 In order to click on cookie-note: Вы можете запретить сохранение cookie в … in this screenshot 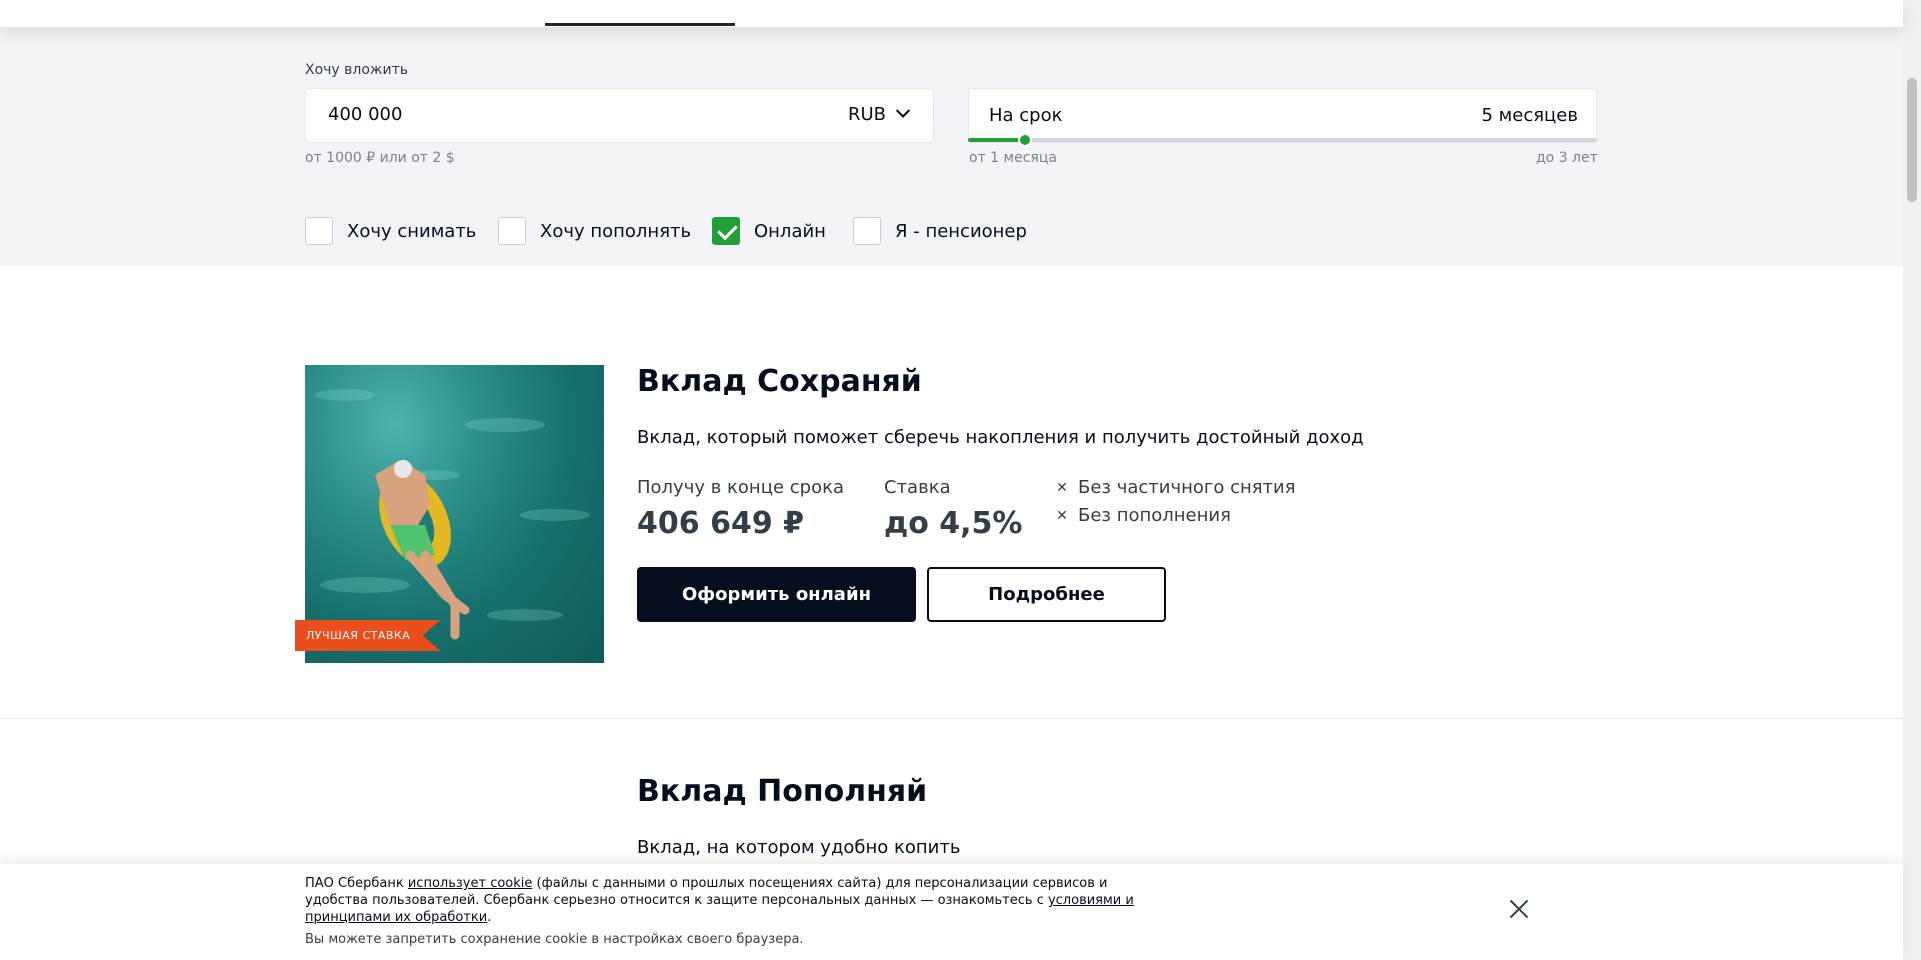, I will do `click(554, 939)`.